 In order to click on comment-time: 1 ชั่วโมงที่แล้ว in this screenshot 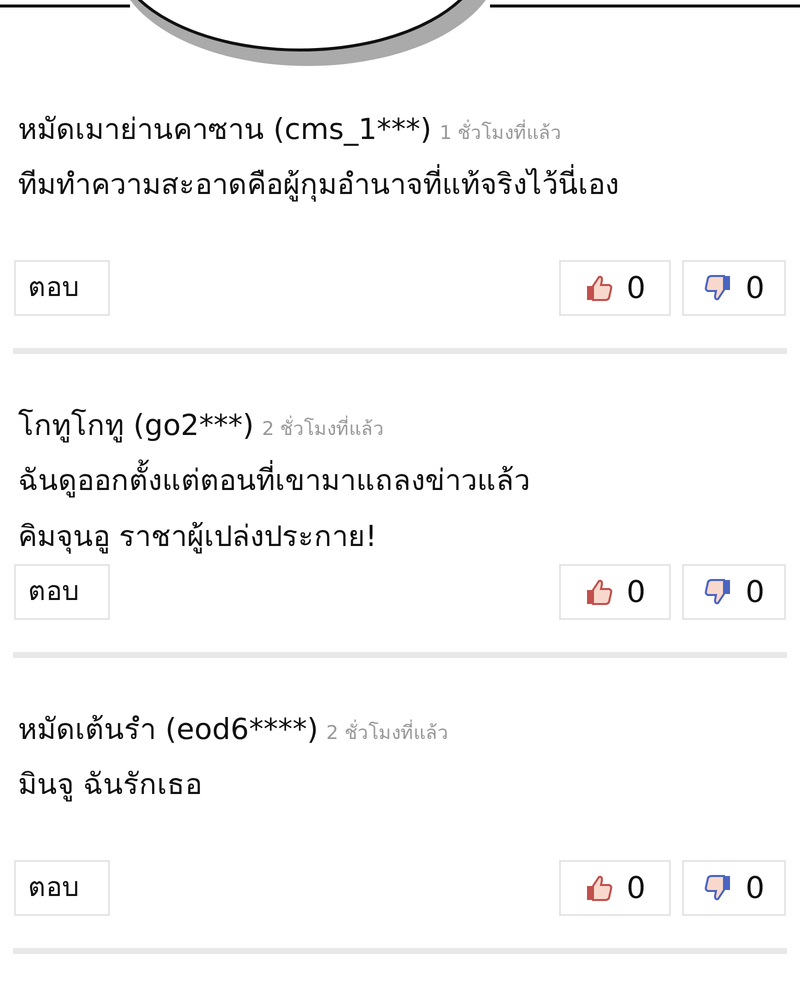, I will do `click(501, 133)`.